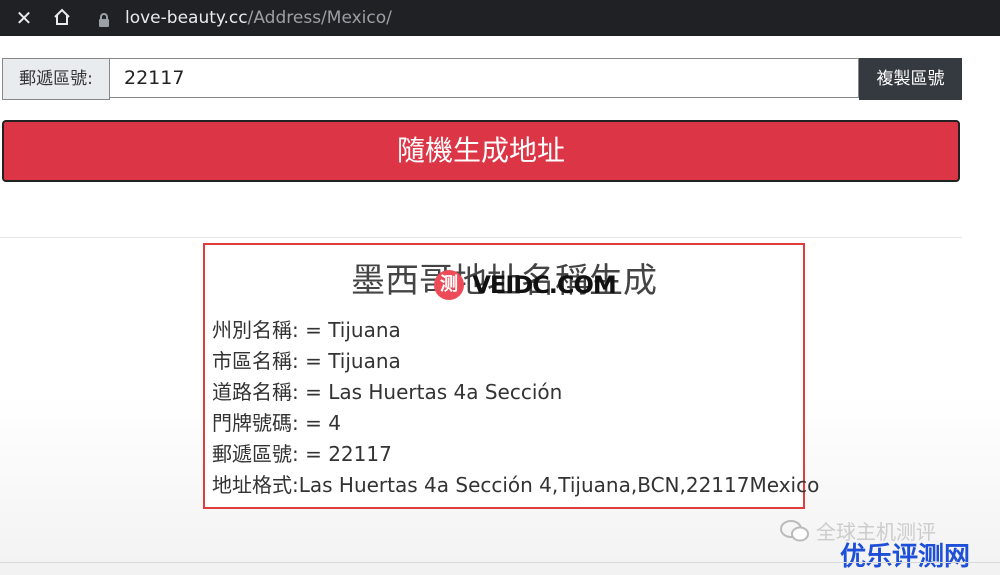 This screenshot has height=575, width=1000. I want to click on url-path: /Address/Mexico/, so click(319, 18).